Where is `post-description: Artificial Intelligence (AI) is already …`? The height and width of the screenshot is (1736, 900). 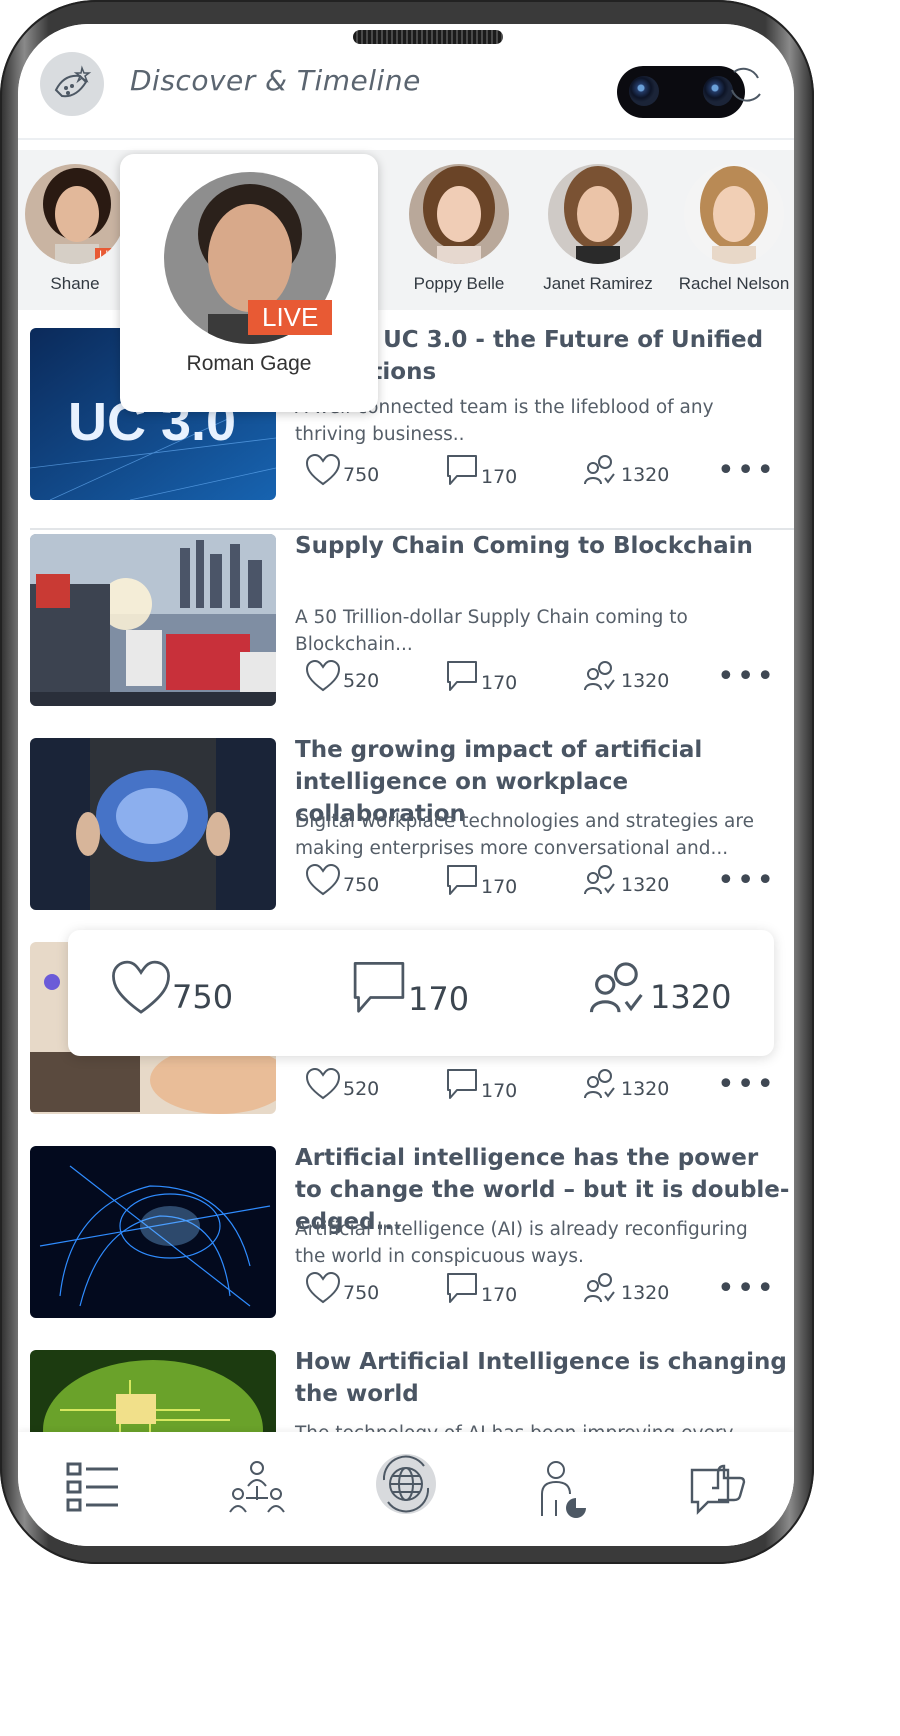
post-description: Artificial Intelligence (AI) is already … is located at coordinates (521, 1243).